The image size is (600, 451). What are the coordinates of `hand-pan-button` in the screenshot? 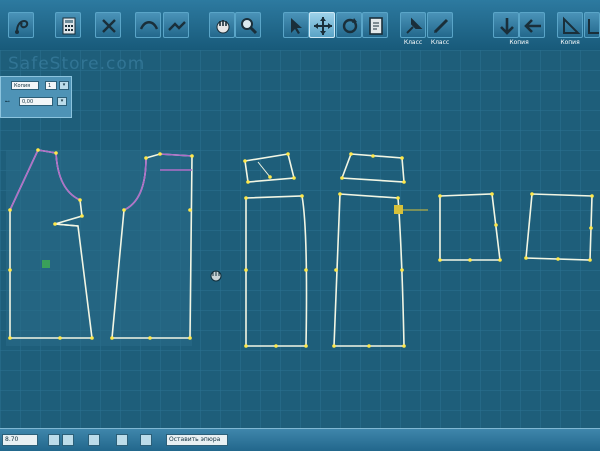 It's located at (222, 25).